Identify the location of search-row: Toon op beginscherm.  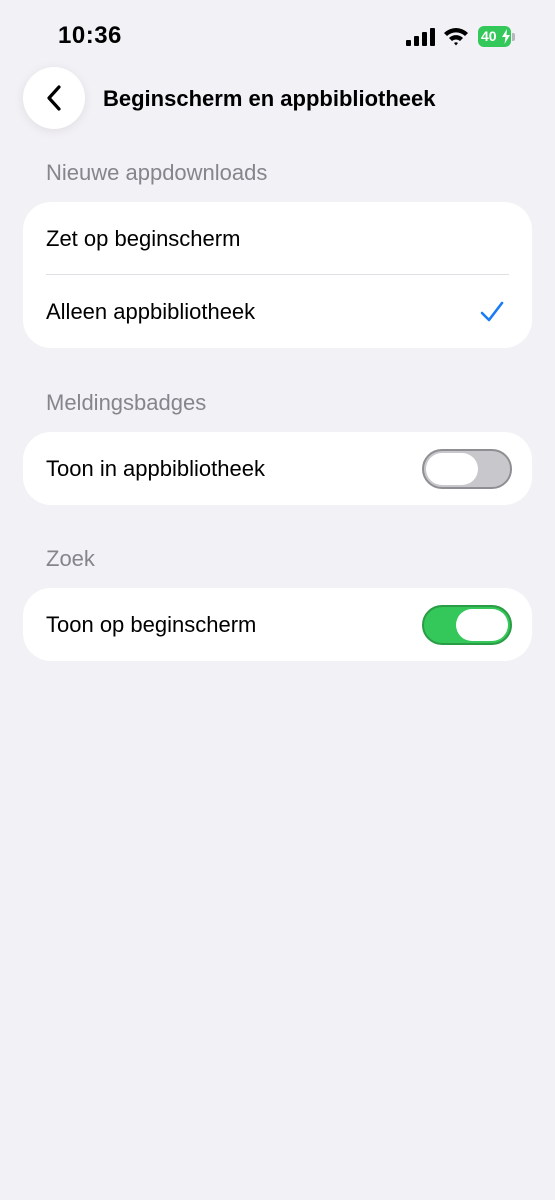
(277, 624).